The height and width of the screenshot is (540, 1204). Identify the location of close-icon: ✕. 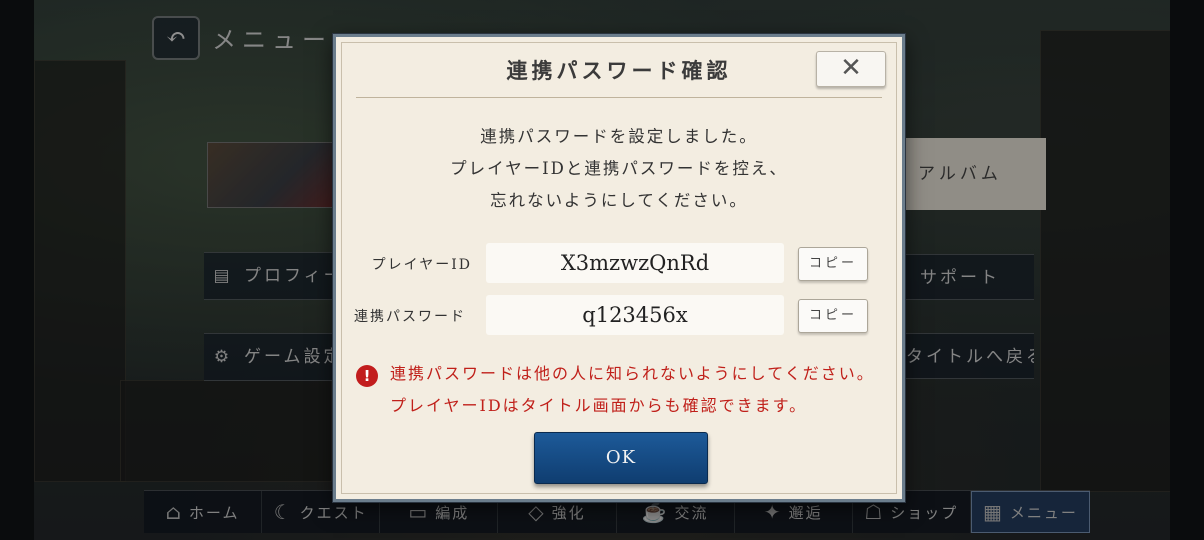
(851, 68).